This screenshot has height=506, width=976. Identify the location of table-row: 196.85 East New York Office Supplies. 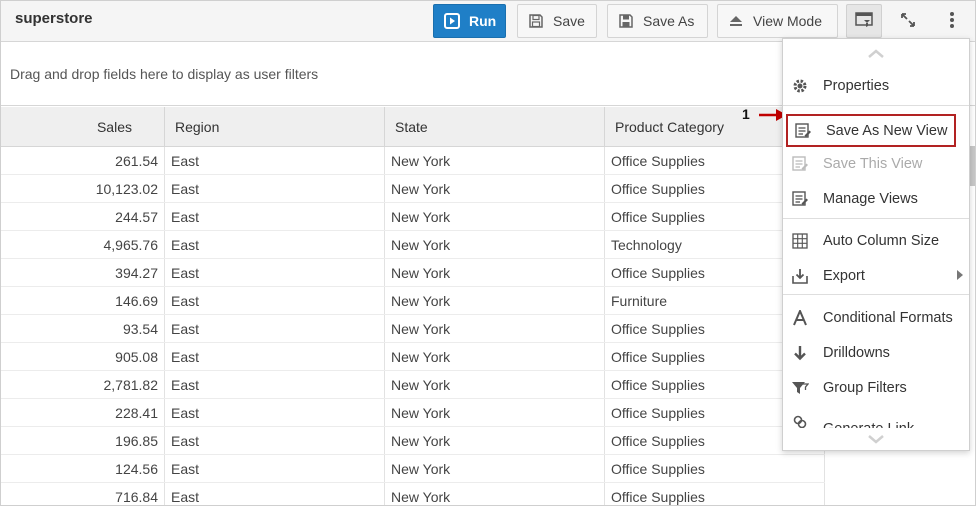
(413, 441).